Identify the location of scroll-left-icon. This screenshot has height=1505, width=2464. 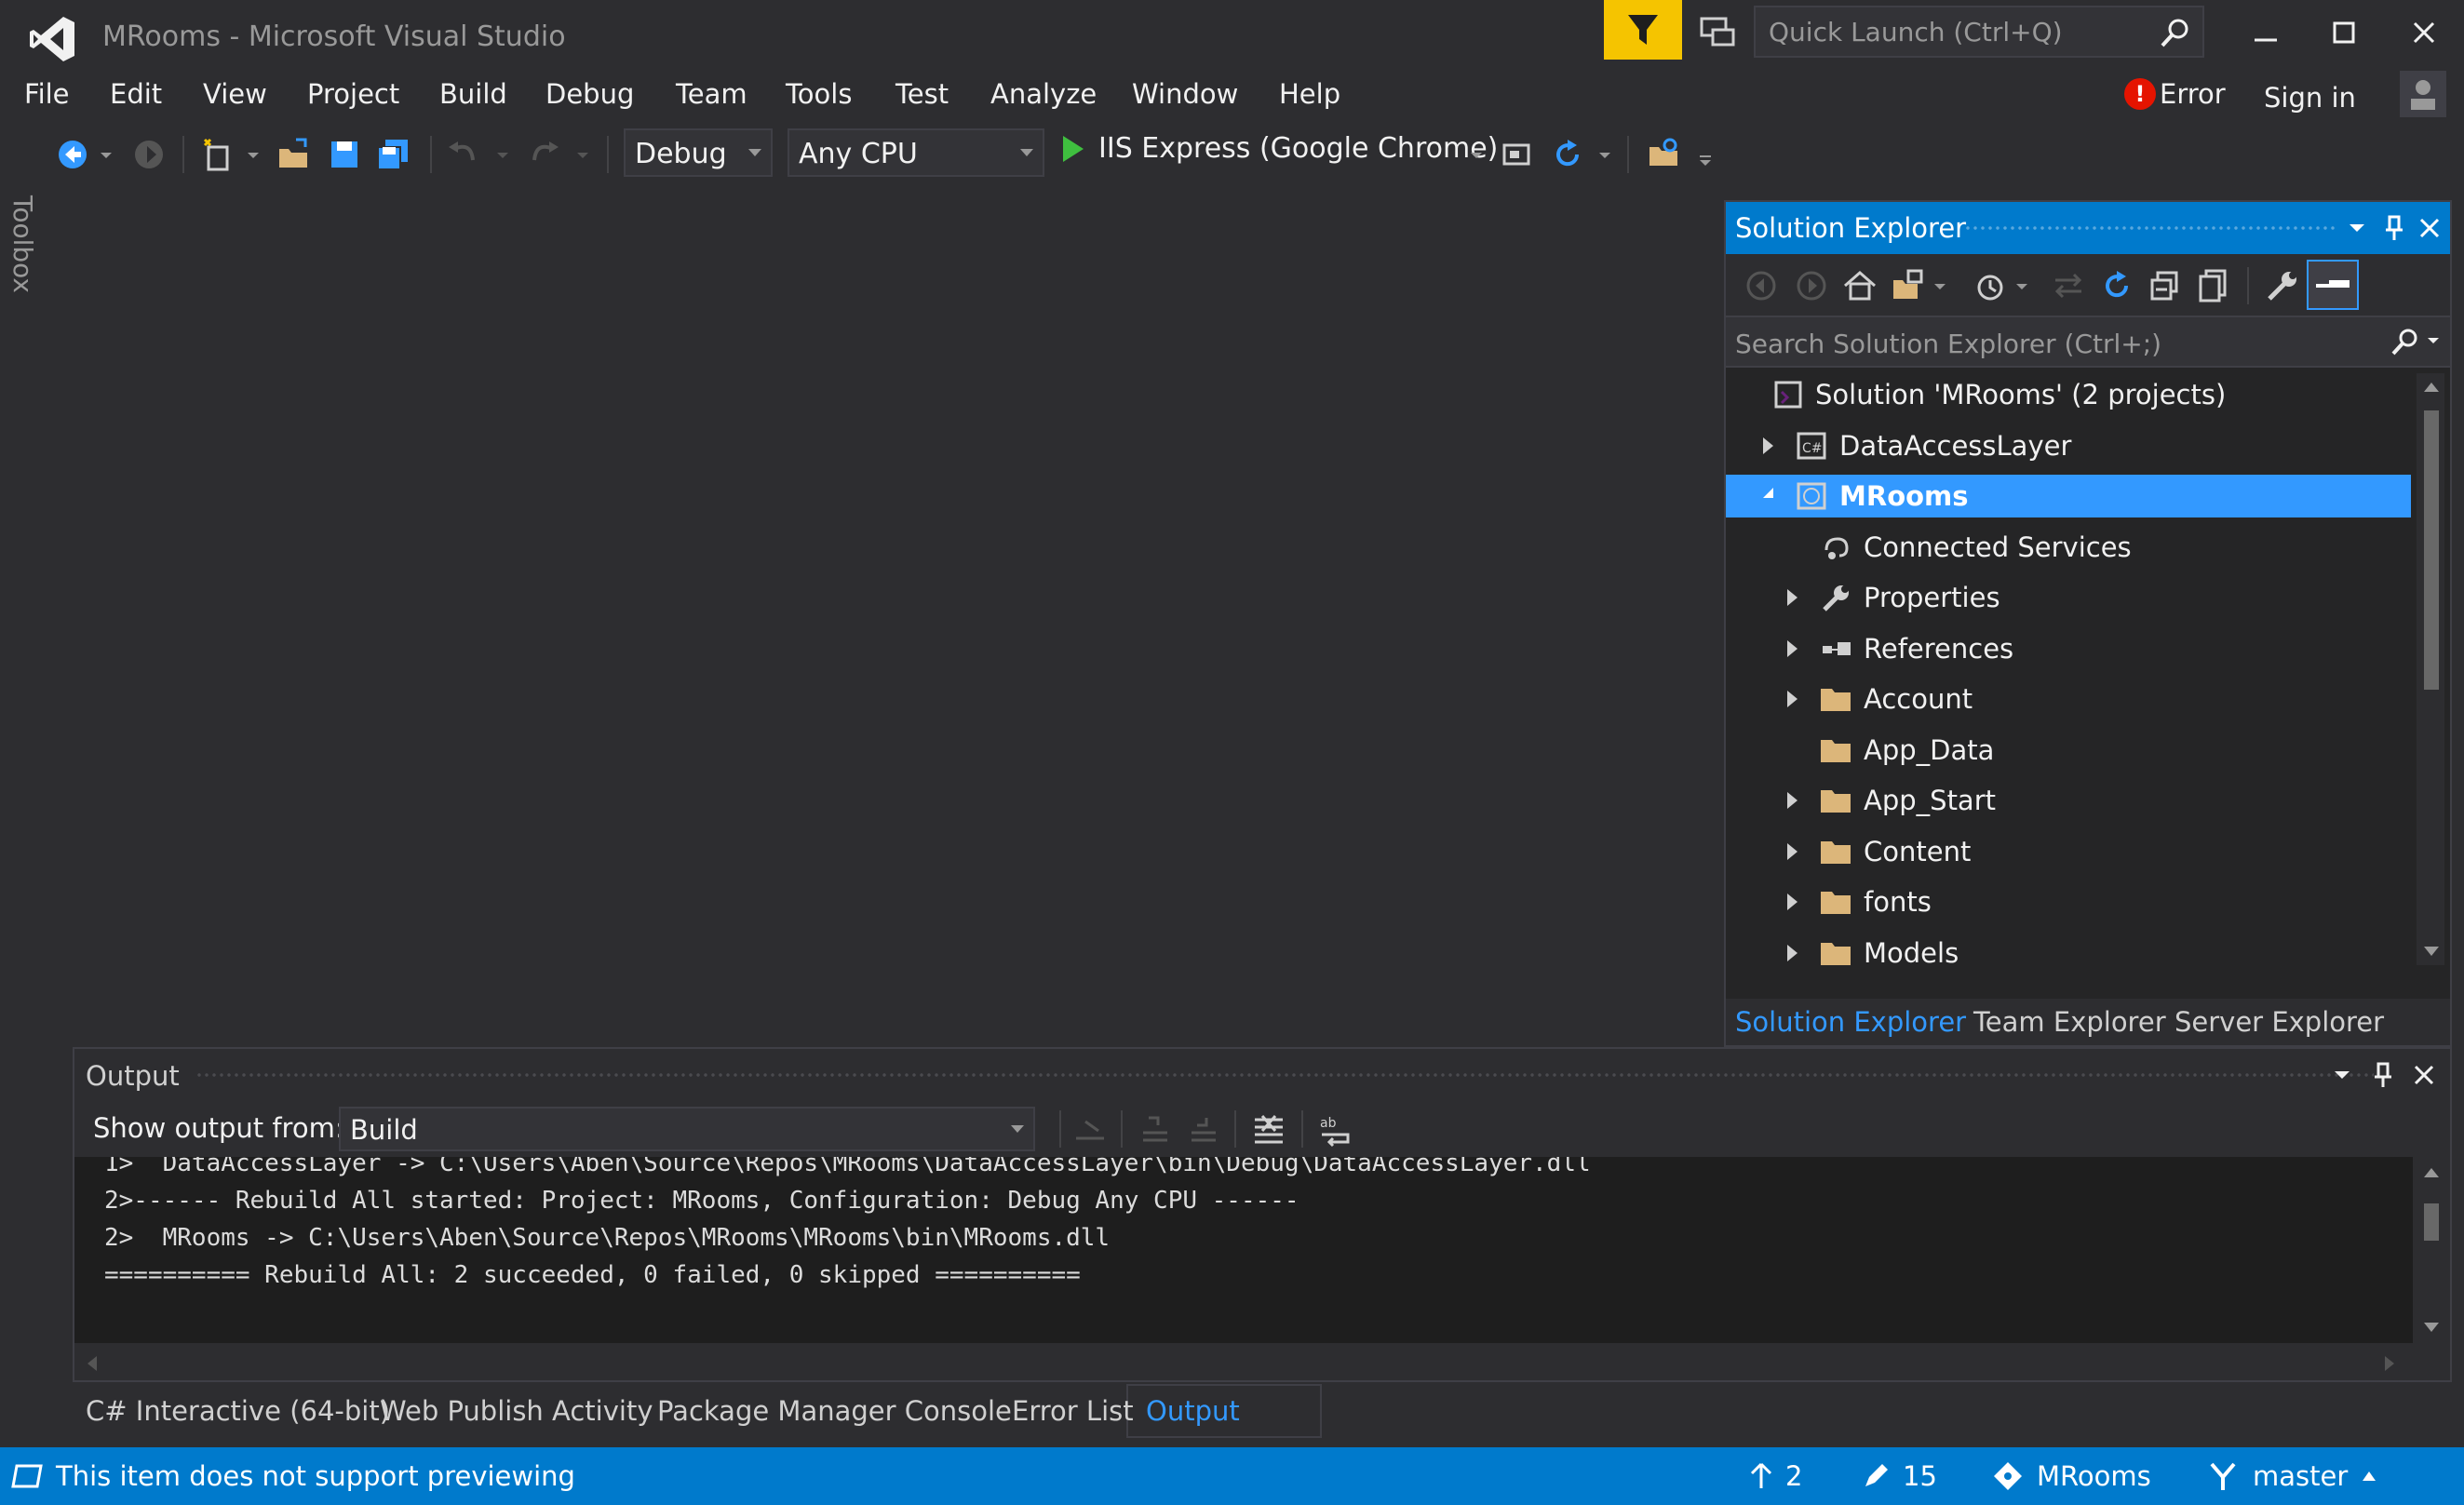
(92, 1363).